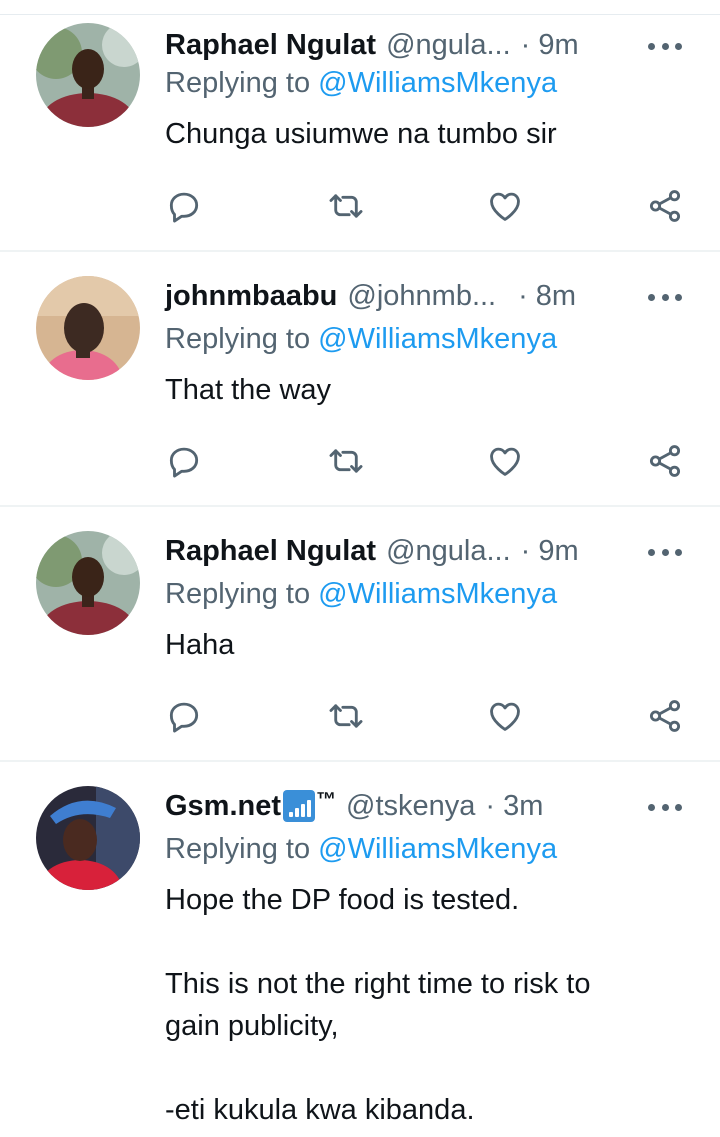  Describe the element at coordinates (523, 806) in the screenshot. I see `timestamp: 3m` at that location.